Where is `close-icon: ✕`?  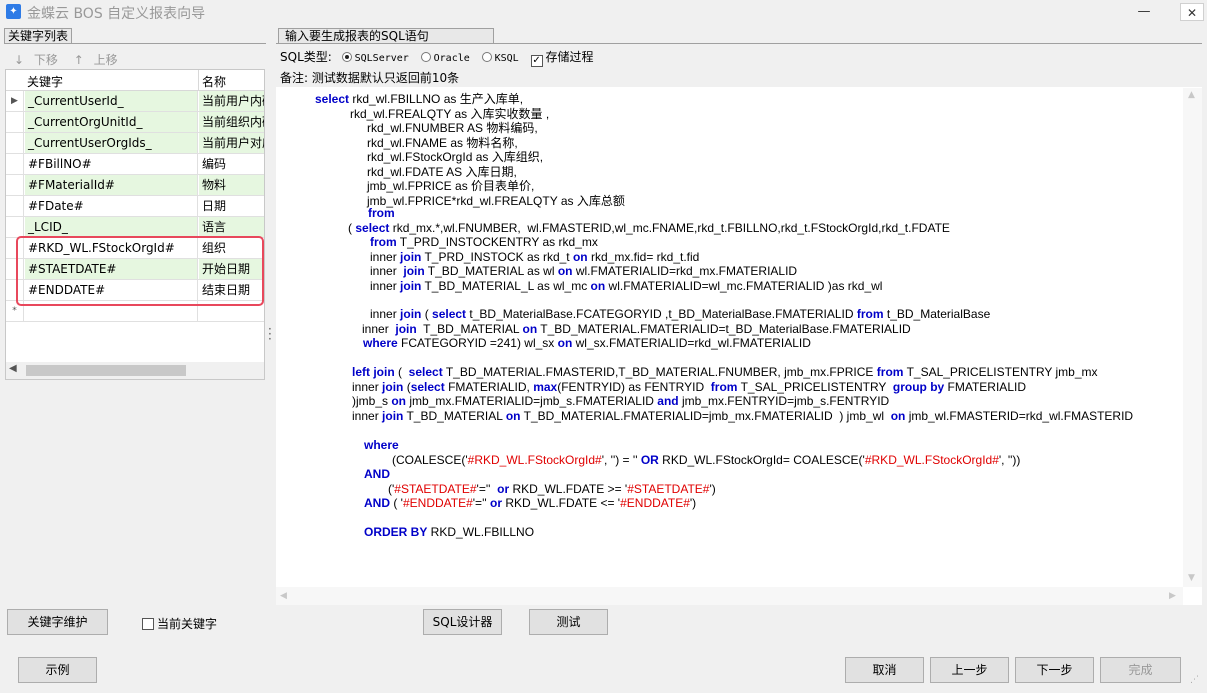 close-icon: ✕ is located at coordinates (1192, 12).